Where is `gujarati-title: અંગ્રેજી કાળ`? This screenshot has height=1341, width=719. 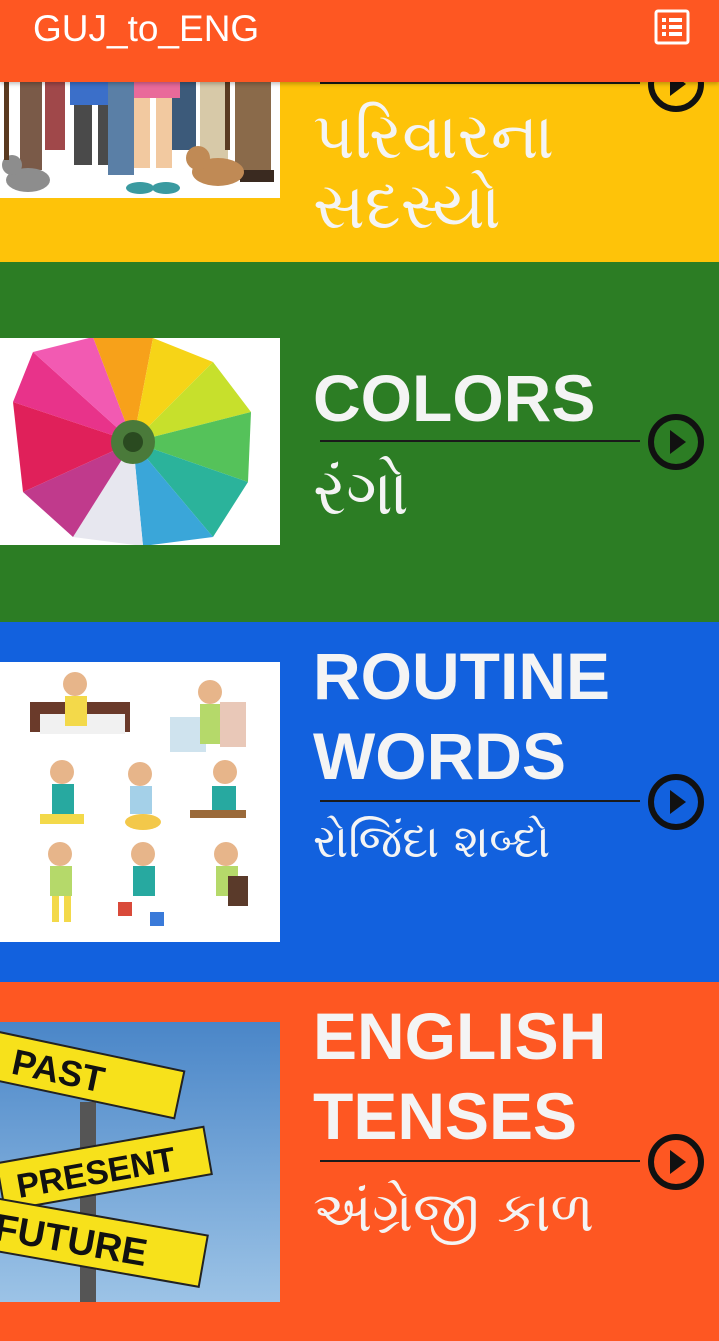
gujarati-title: અંગ્રેજી કાળ is located at coordinates (454, 1212).